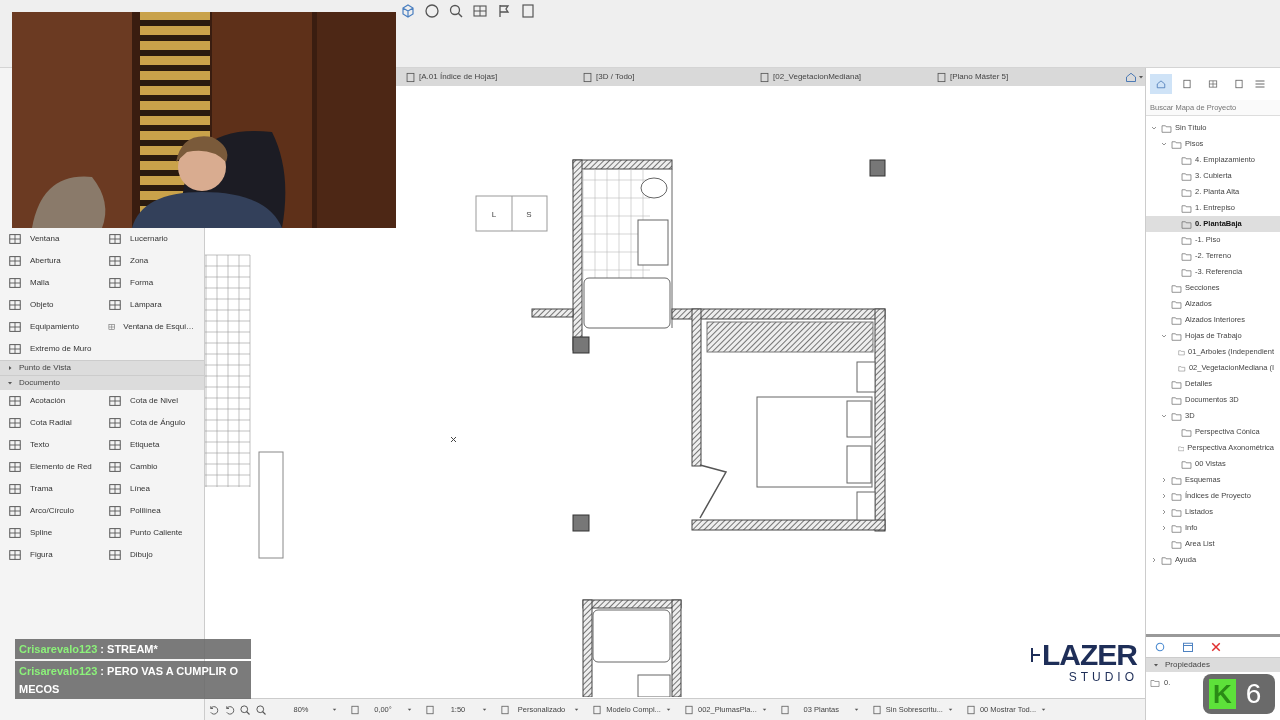  What do you see at coordinates (50, 283) in the screenshot?
I see `tool-item: Malla` at bounding box center [50, 283].